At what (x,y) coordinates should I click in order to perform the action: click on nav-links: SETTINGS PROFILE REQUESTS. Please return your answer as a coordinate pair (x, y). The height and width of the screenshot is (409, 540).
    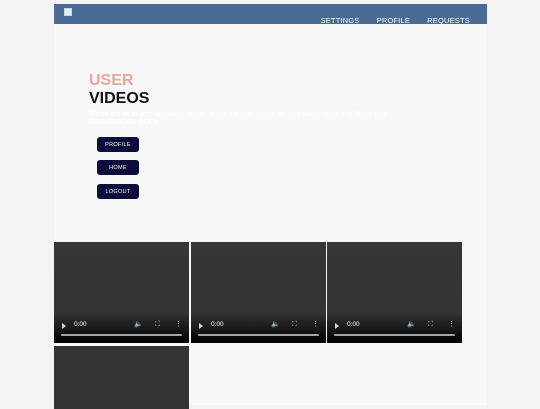
    Looking at the image, I should click on (395, 20).